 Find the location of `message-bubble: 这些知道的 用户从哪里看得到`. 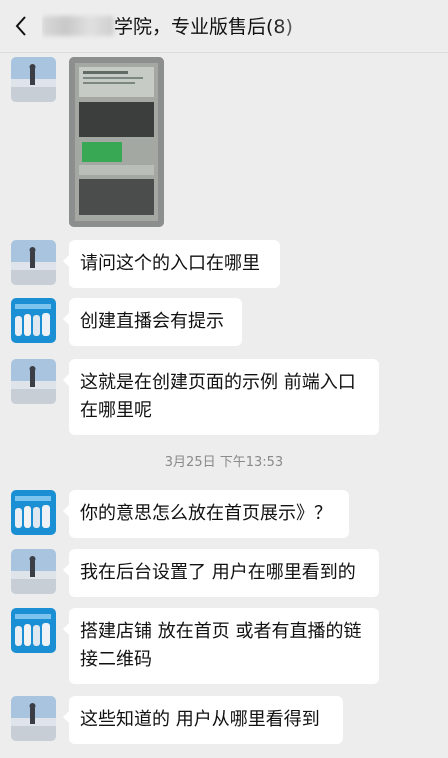

message-bubble: 这些知道的 用户从哪里看得到 is located at coordinates (203, 720).